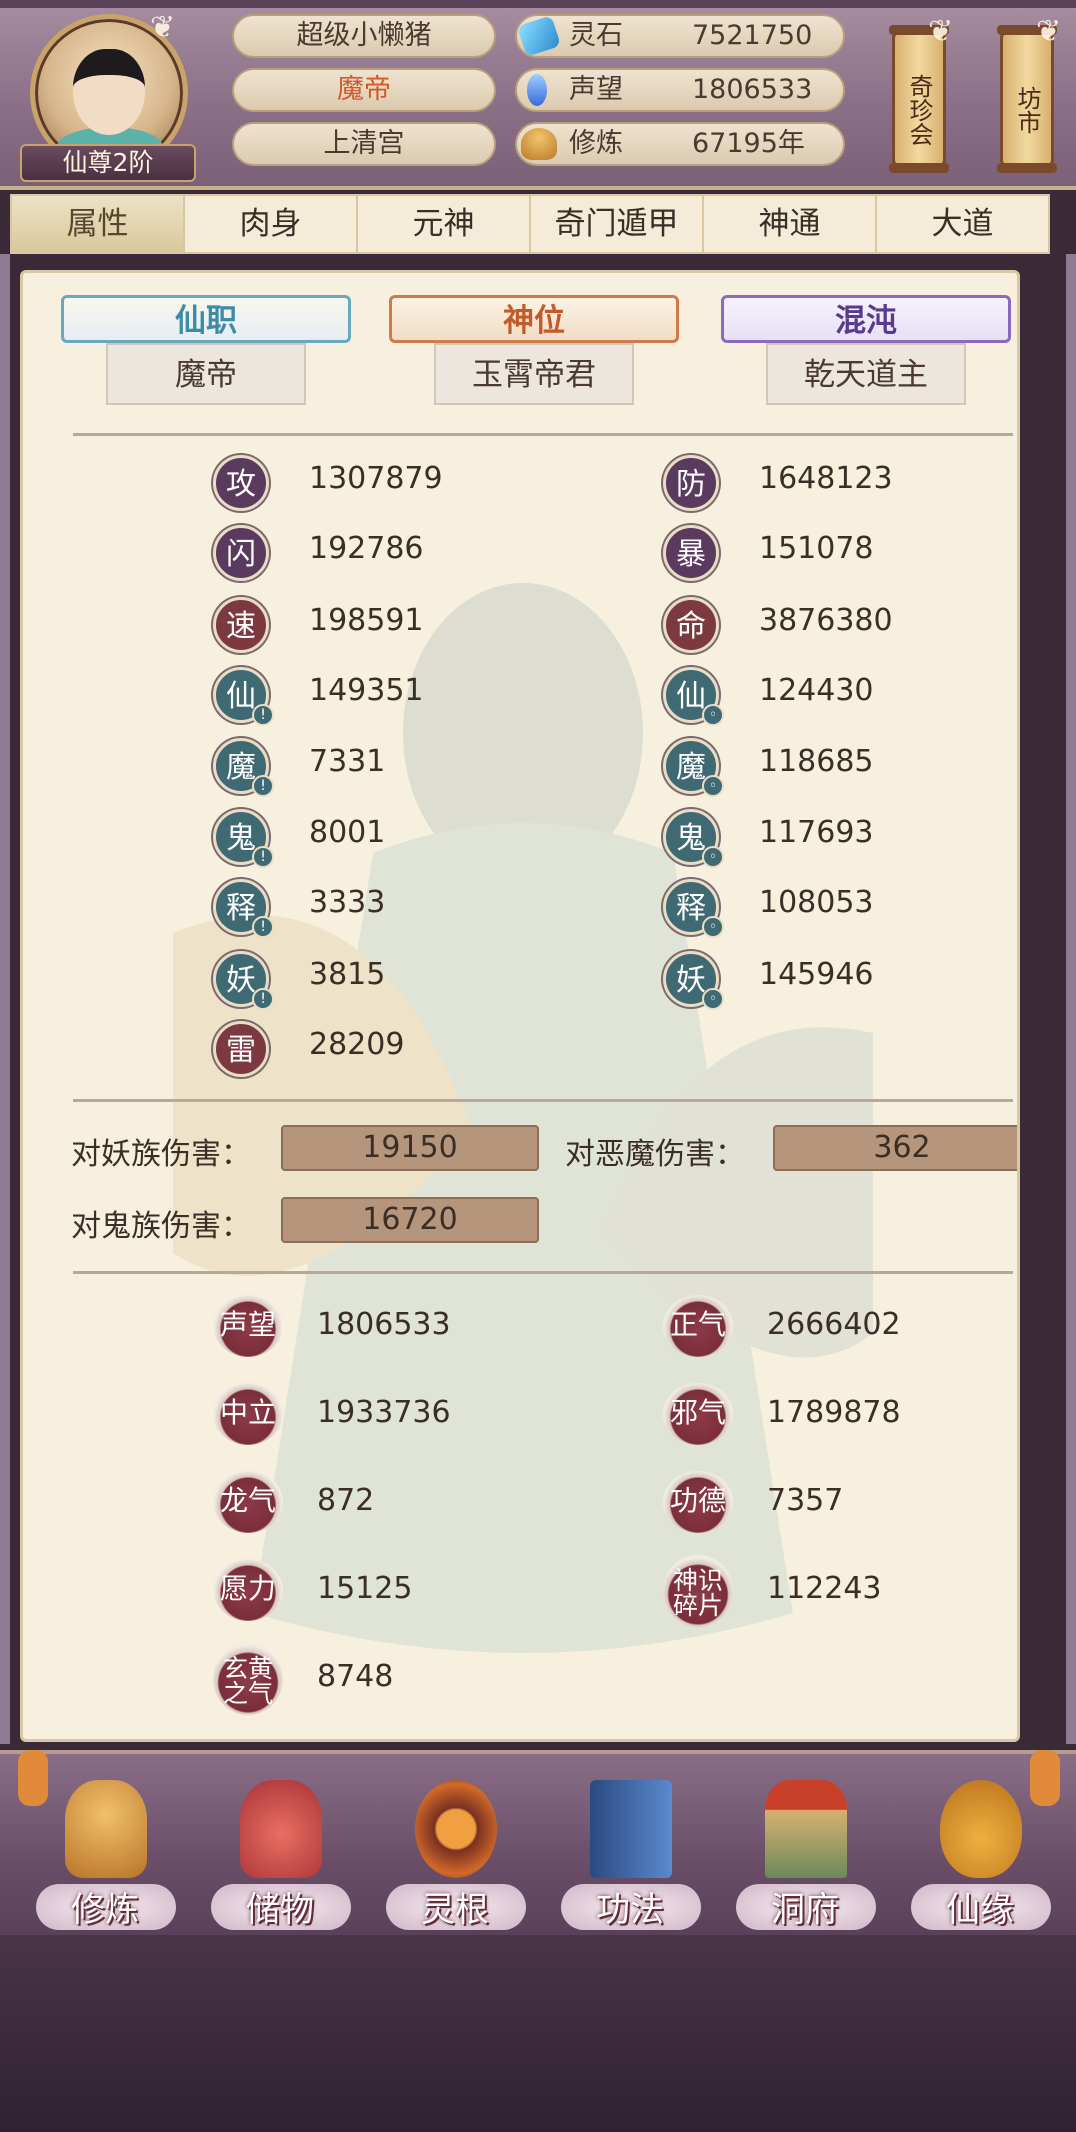 The image size is (1076, 2132). Describe the element at coordinates (698, 1591) in the screenshot. I see `soul-fragment-cloud-icon: 神识碎片` at that location.